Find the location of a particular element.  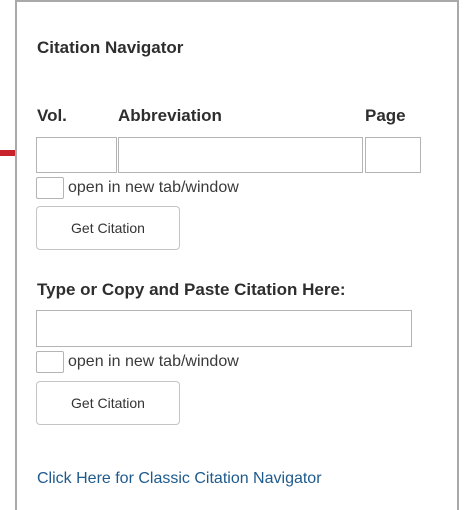

panel-title: Citation Navigator is located at coordinates (110, 47).